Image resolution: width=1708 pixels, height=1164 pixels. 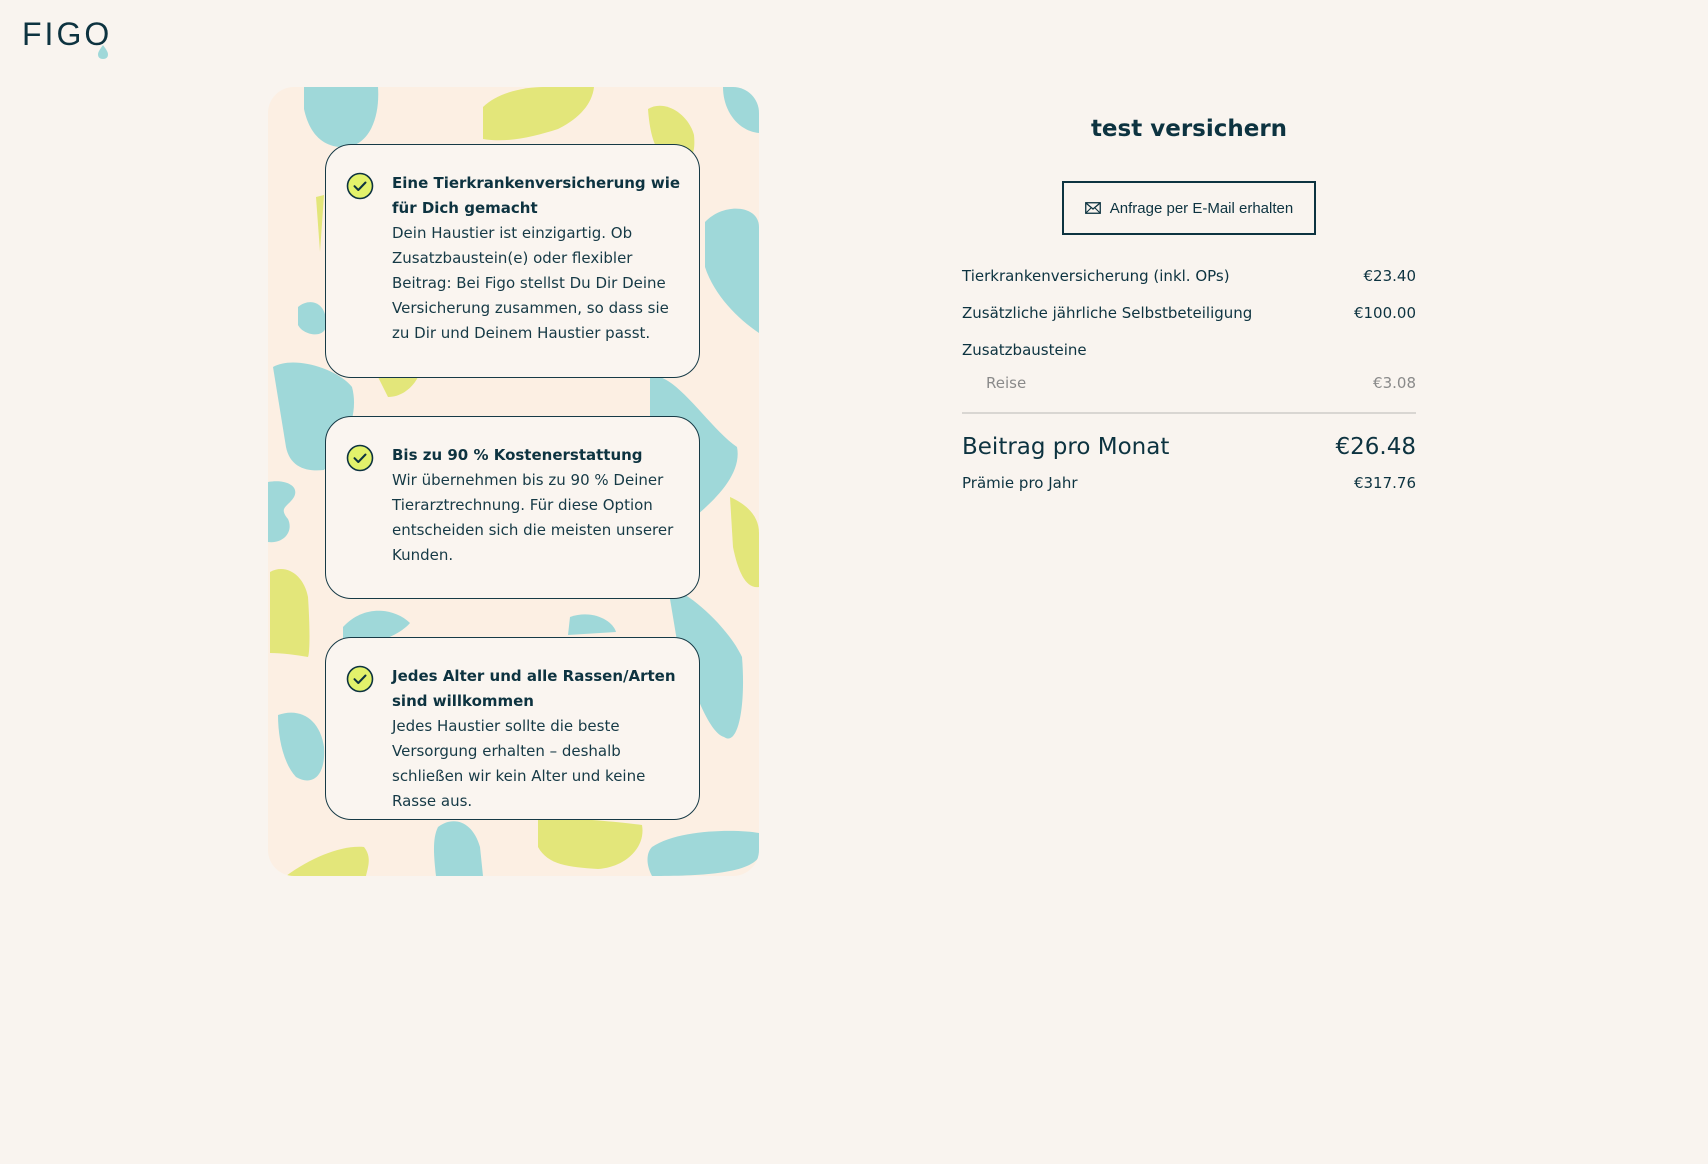 What do you see at coordinates (1189, 447) in the screenshot?
I see `monthly-total: Beitrag pro Monat €26.48` at bounding box center [1189, 447].